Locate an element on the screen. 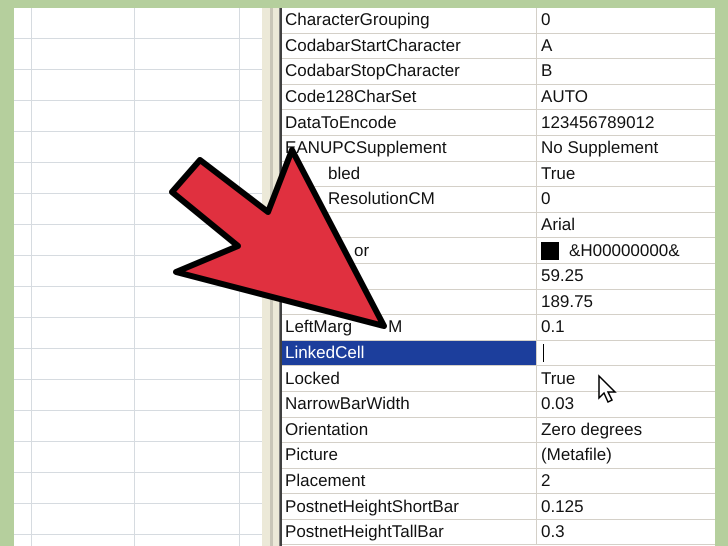 This screenshot has height=546, width=728. property-value-cell: 123456789012 is located at coordinates (626, 122).